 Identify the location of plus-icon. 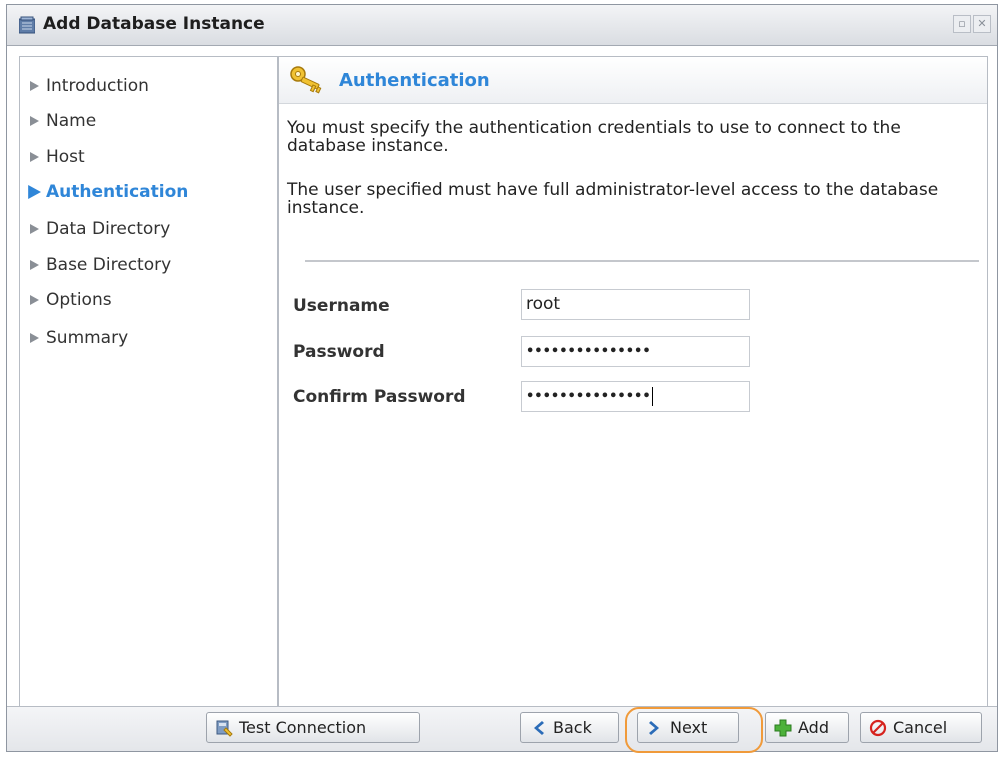
(783, 728).